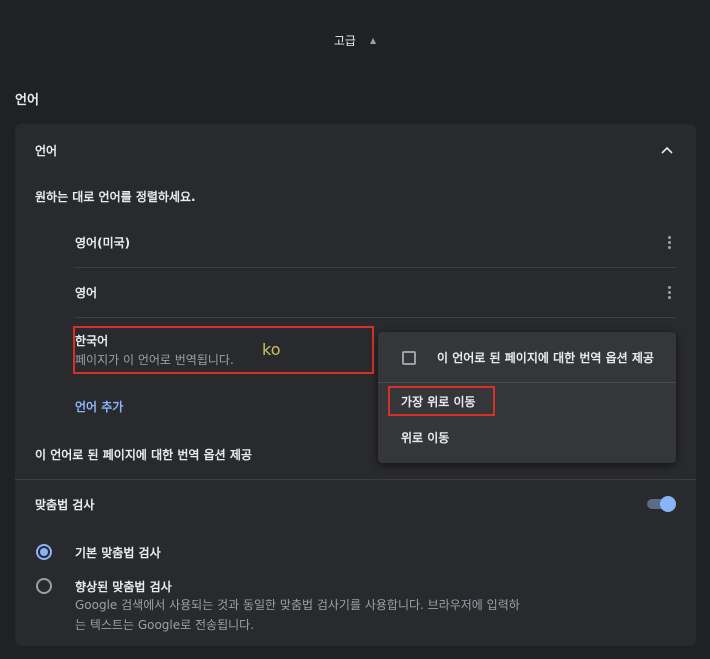  Describe the element at coordinates (375, 242) in the screenshot. I see `language-row: 영어(미국)` at that location.